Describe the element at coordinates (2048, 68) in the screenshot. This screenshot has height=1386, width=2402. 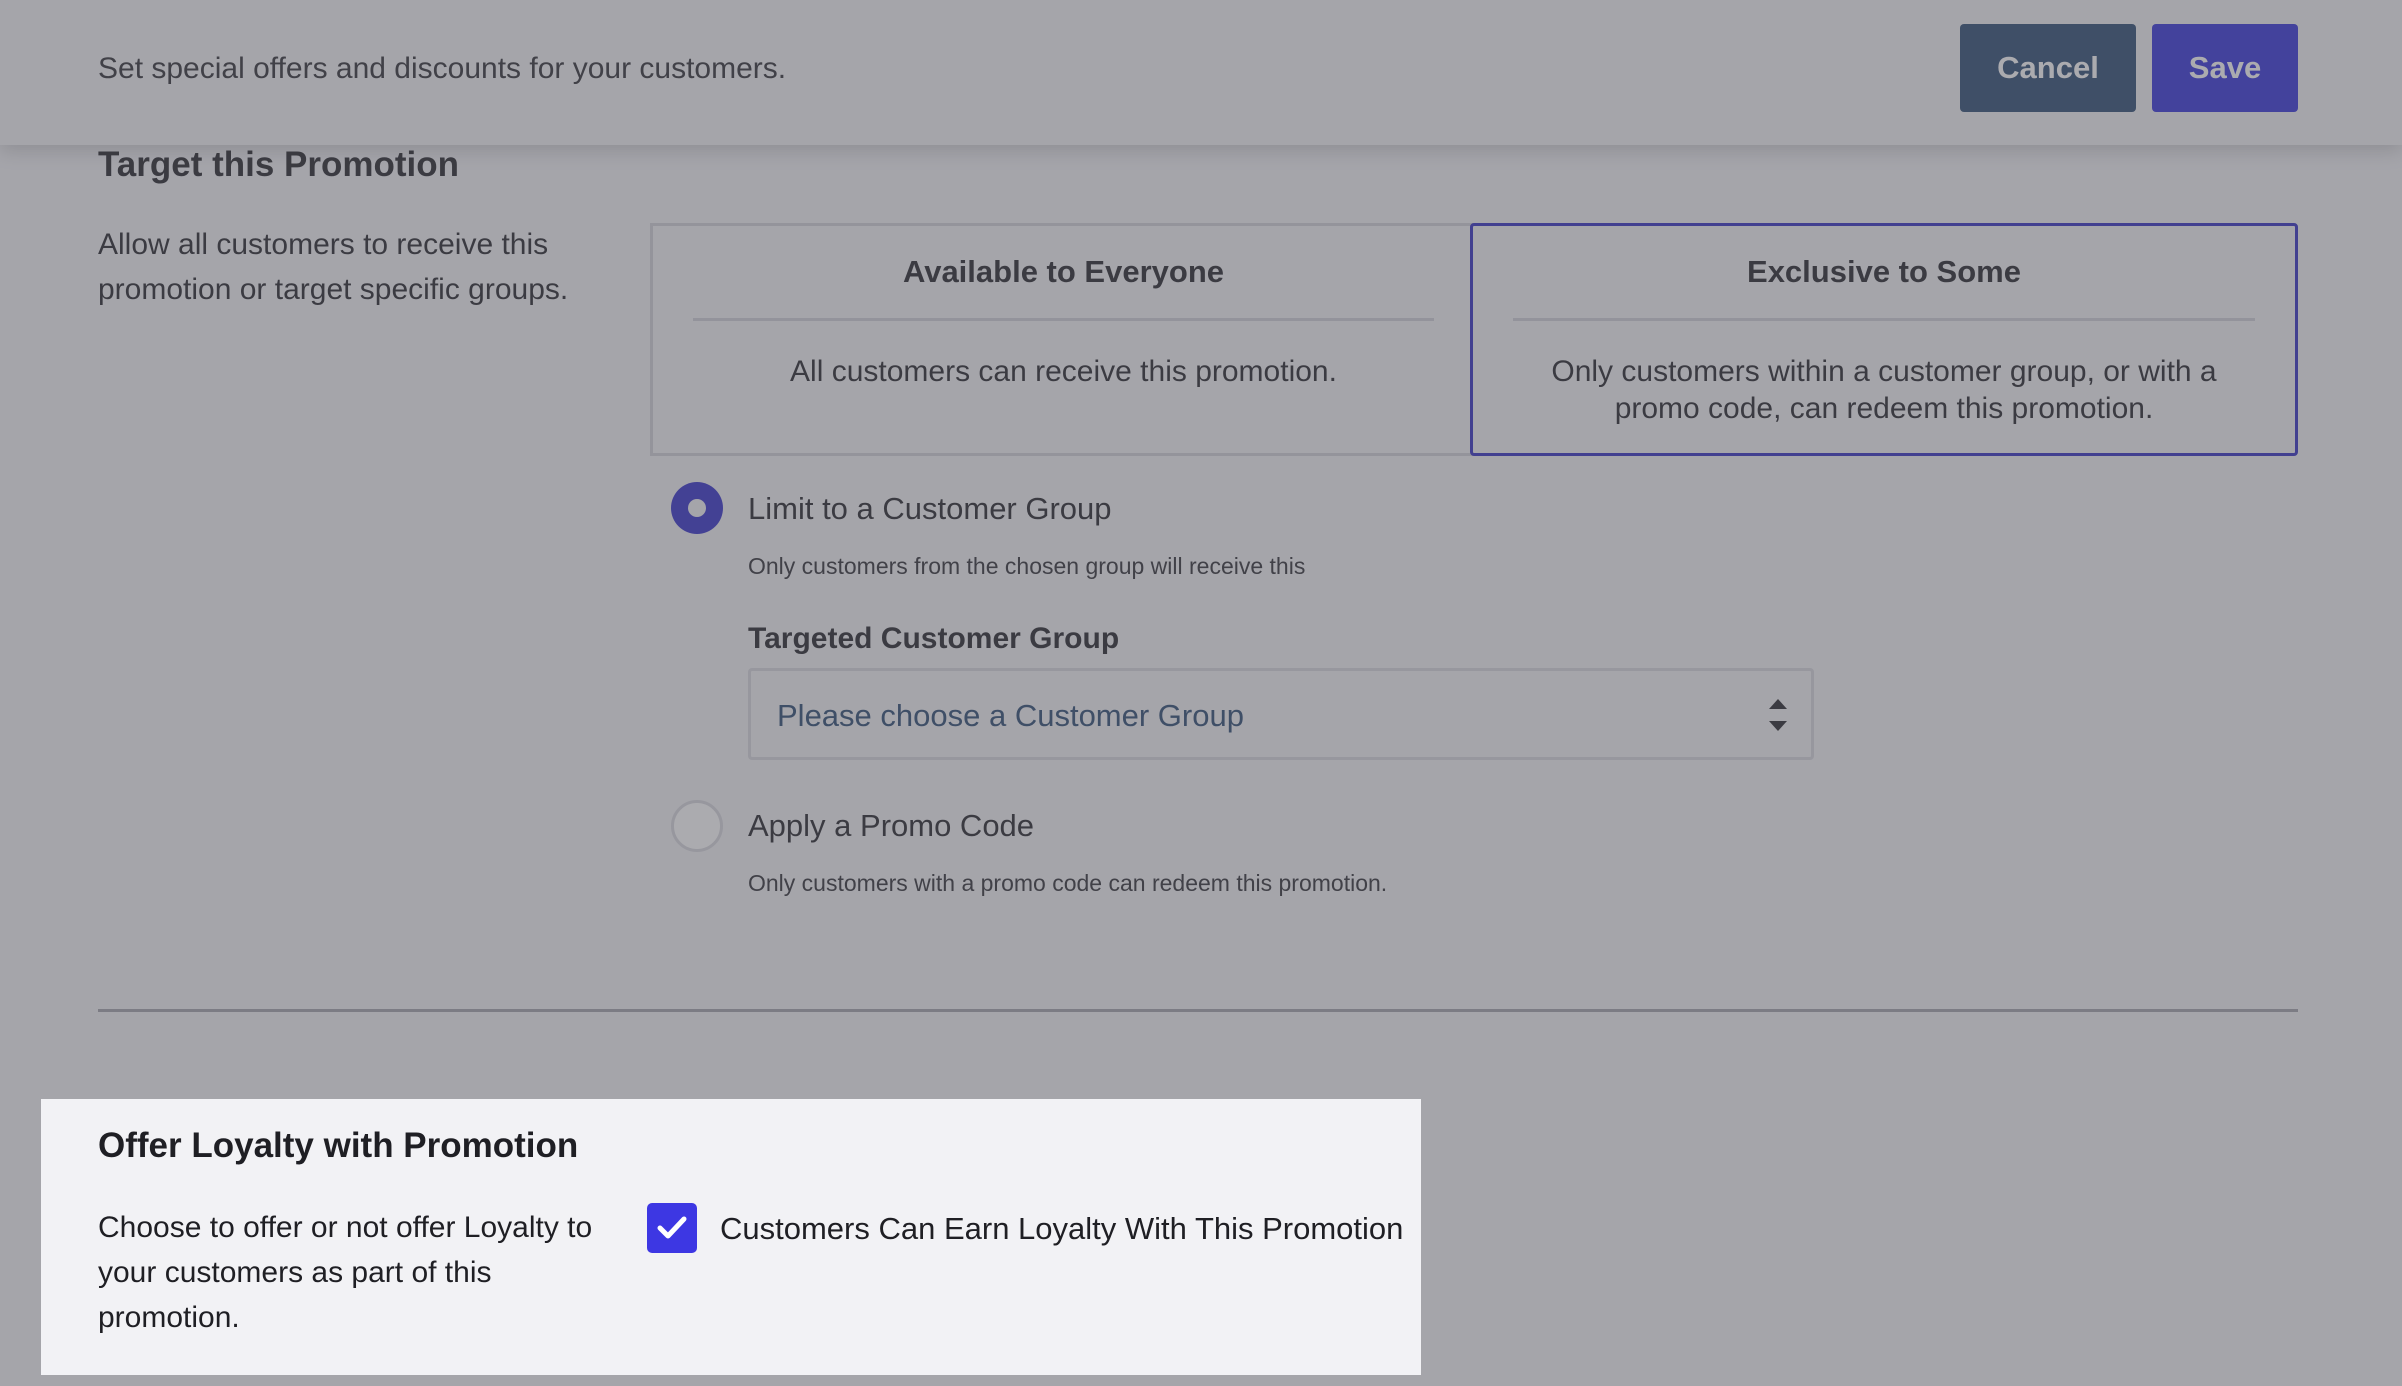
I see `cancel-button: Cancel` at that location.